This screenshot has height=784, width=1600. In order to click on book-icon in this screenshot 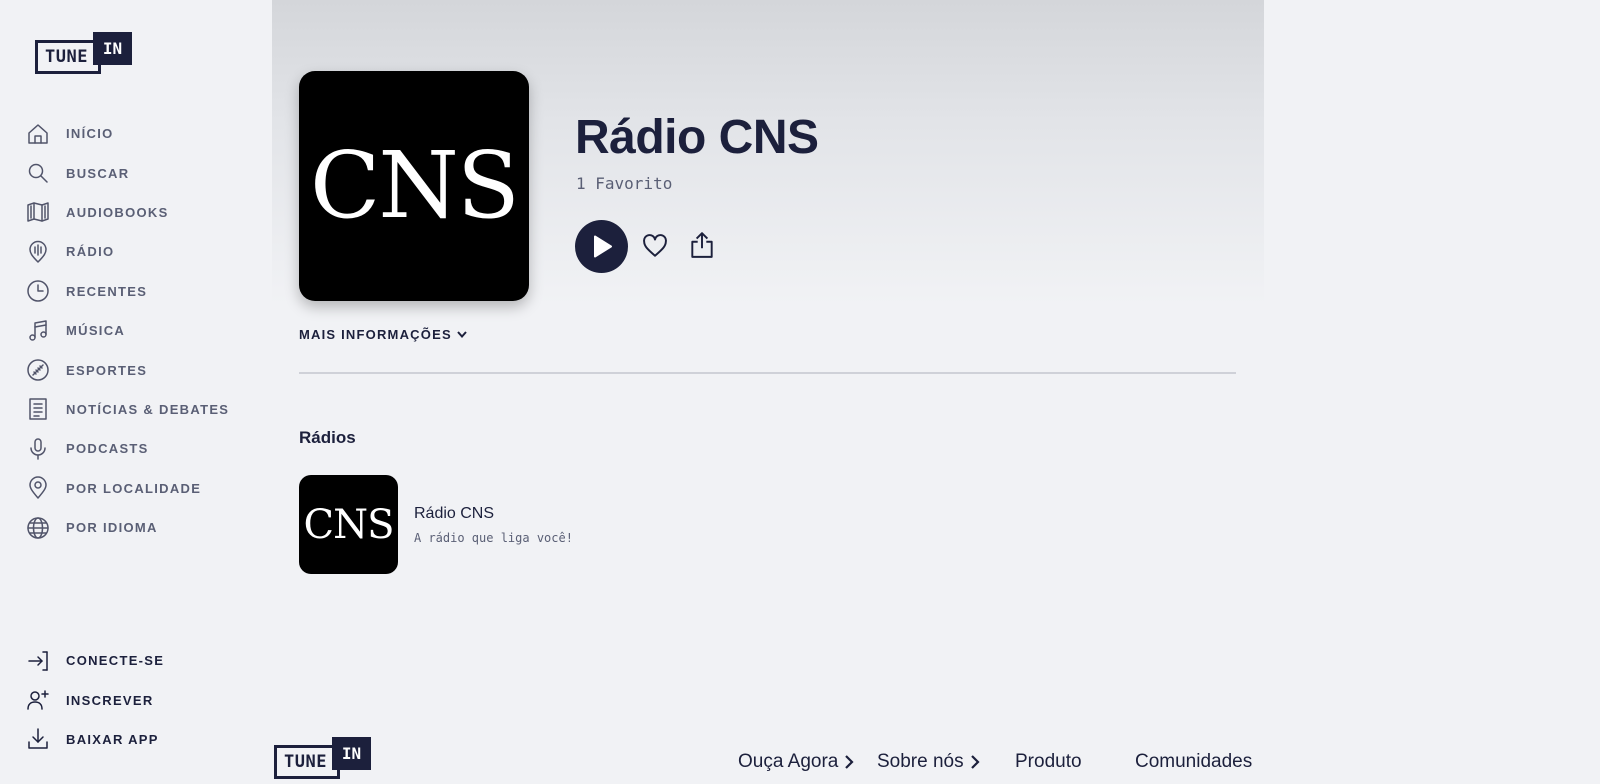, I will do `click(38, 212)`.